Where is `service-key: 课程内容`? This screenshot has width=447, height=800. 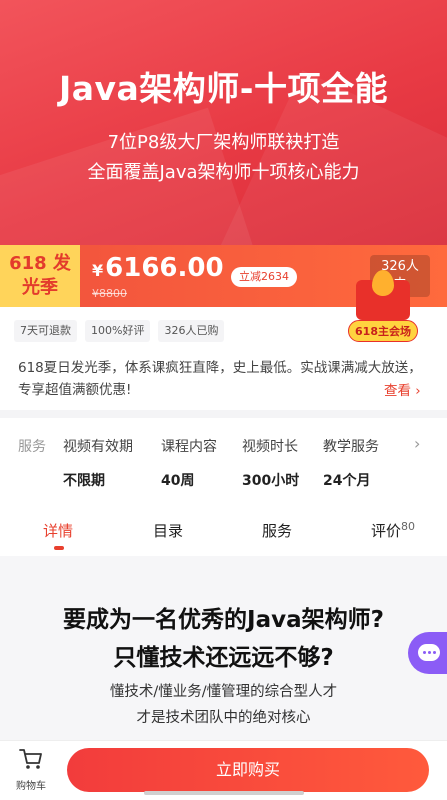 service-key: 课程内容 is located at coordinates (189, 447).